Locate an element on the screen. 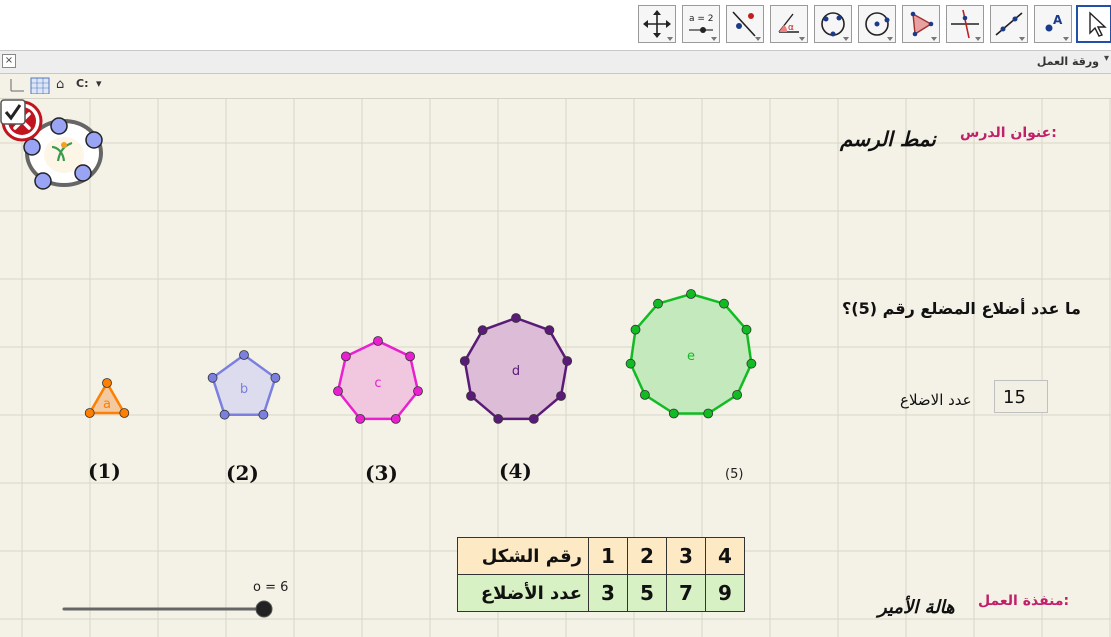 The width and height of the screenshot is (1111, 637). shape-number-1: (1) is located at coordinates (104, 471).